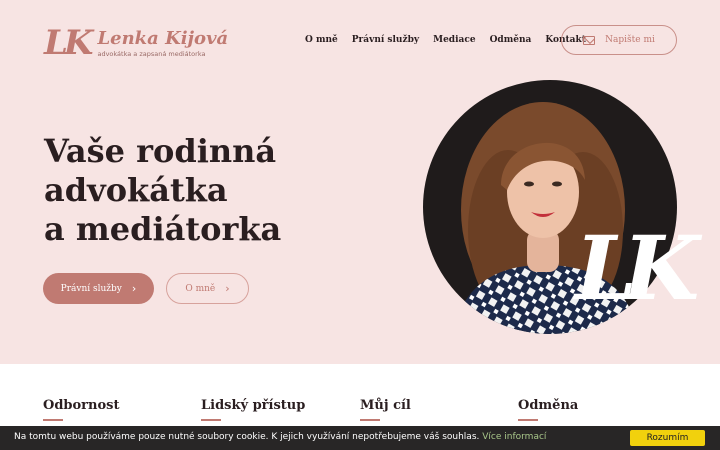  I want to click on cookie-accept-label: Rozumím, so click(667, 438).